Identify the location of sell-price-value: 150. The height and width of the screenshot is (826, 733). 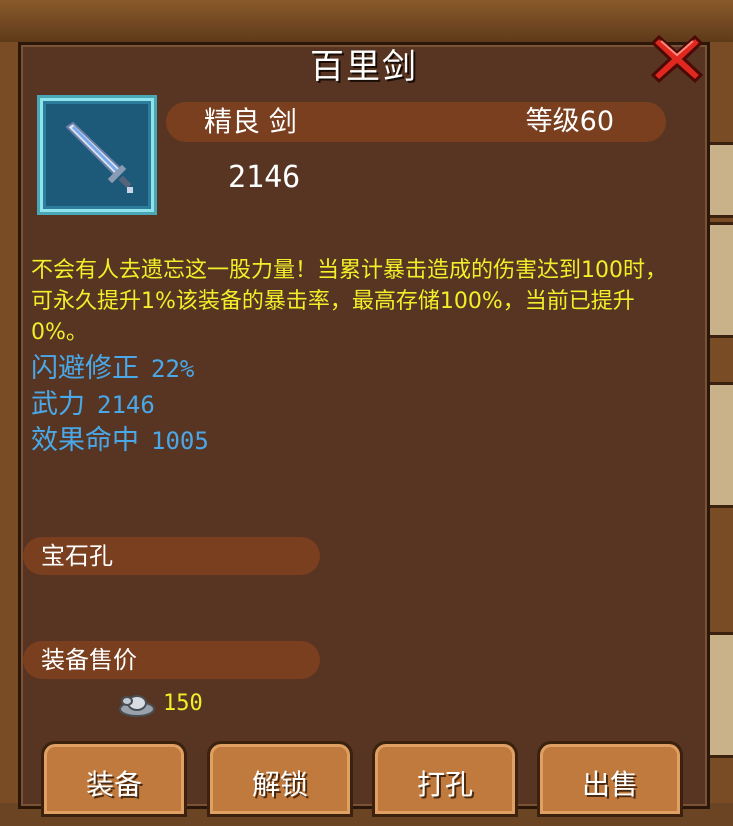
(183, 703).